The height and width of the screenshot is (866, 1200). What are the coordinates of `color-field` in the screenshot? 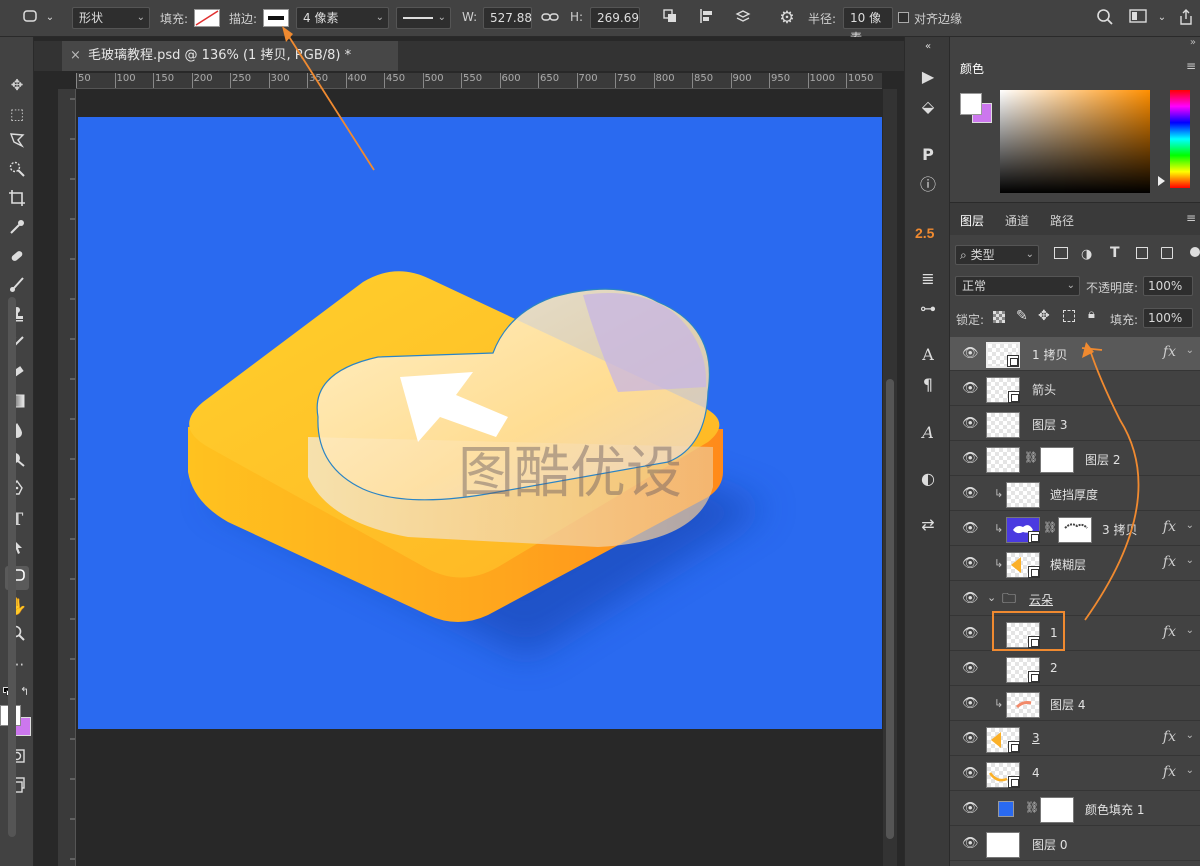 It's located at (1075, 141).